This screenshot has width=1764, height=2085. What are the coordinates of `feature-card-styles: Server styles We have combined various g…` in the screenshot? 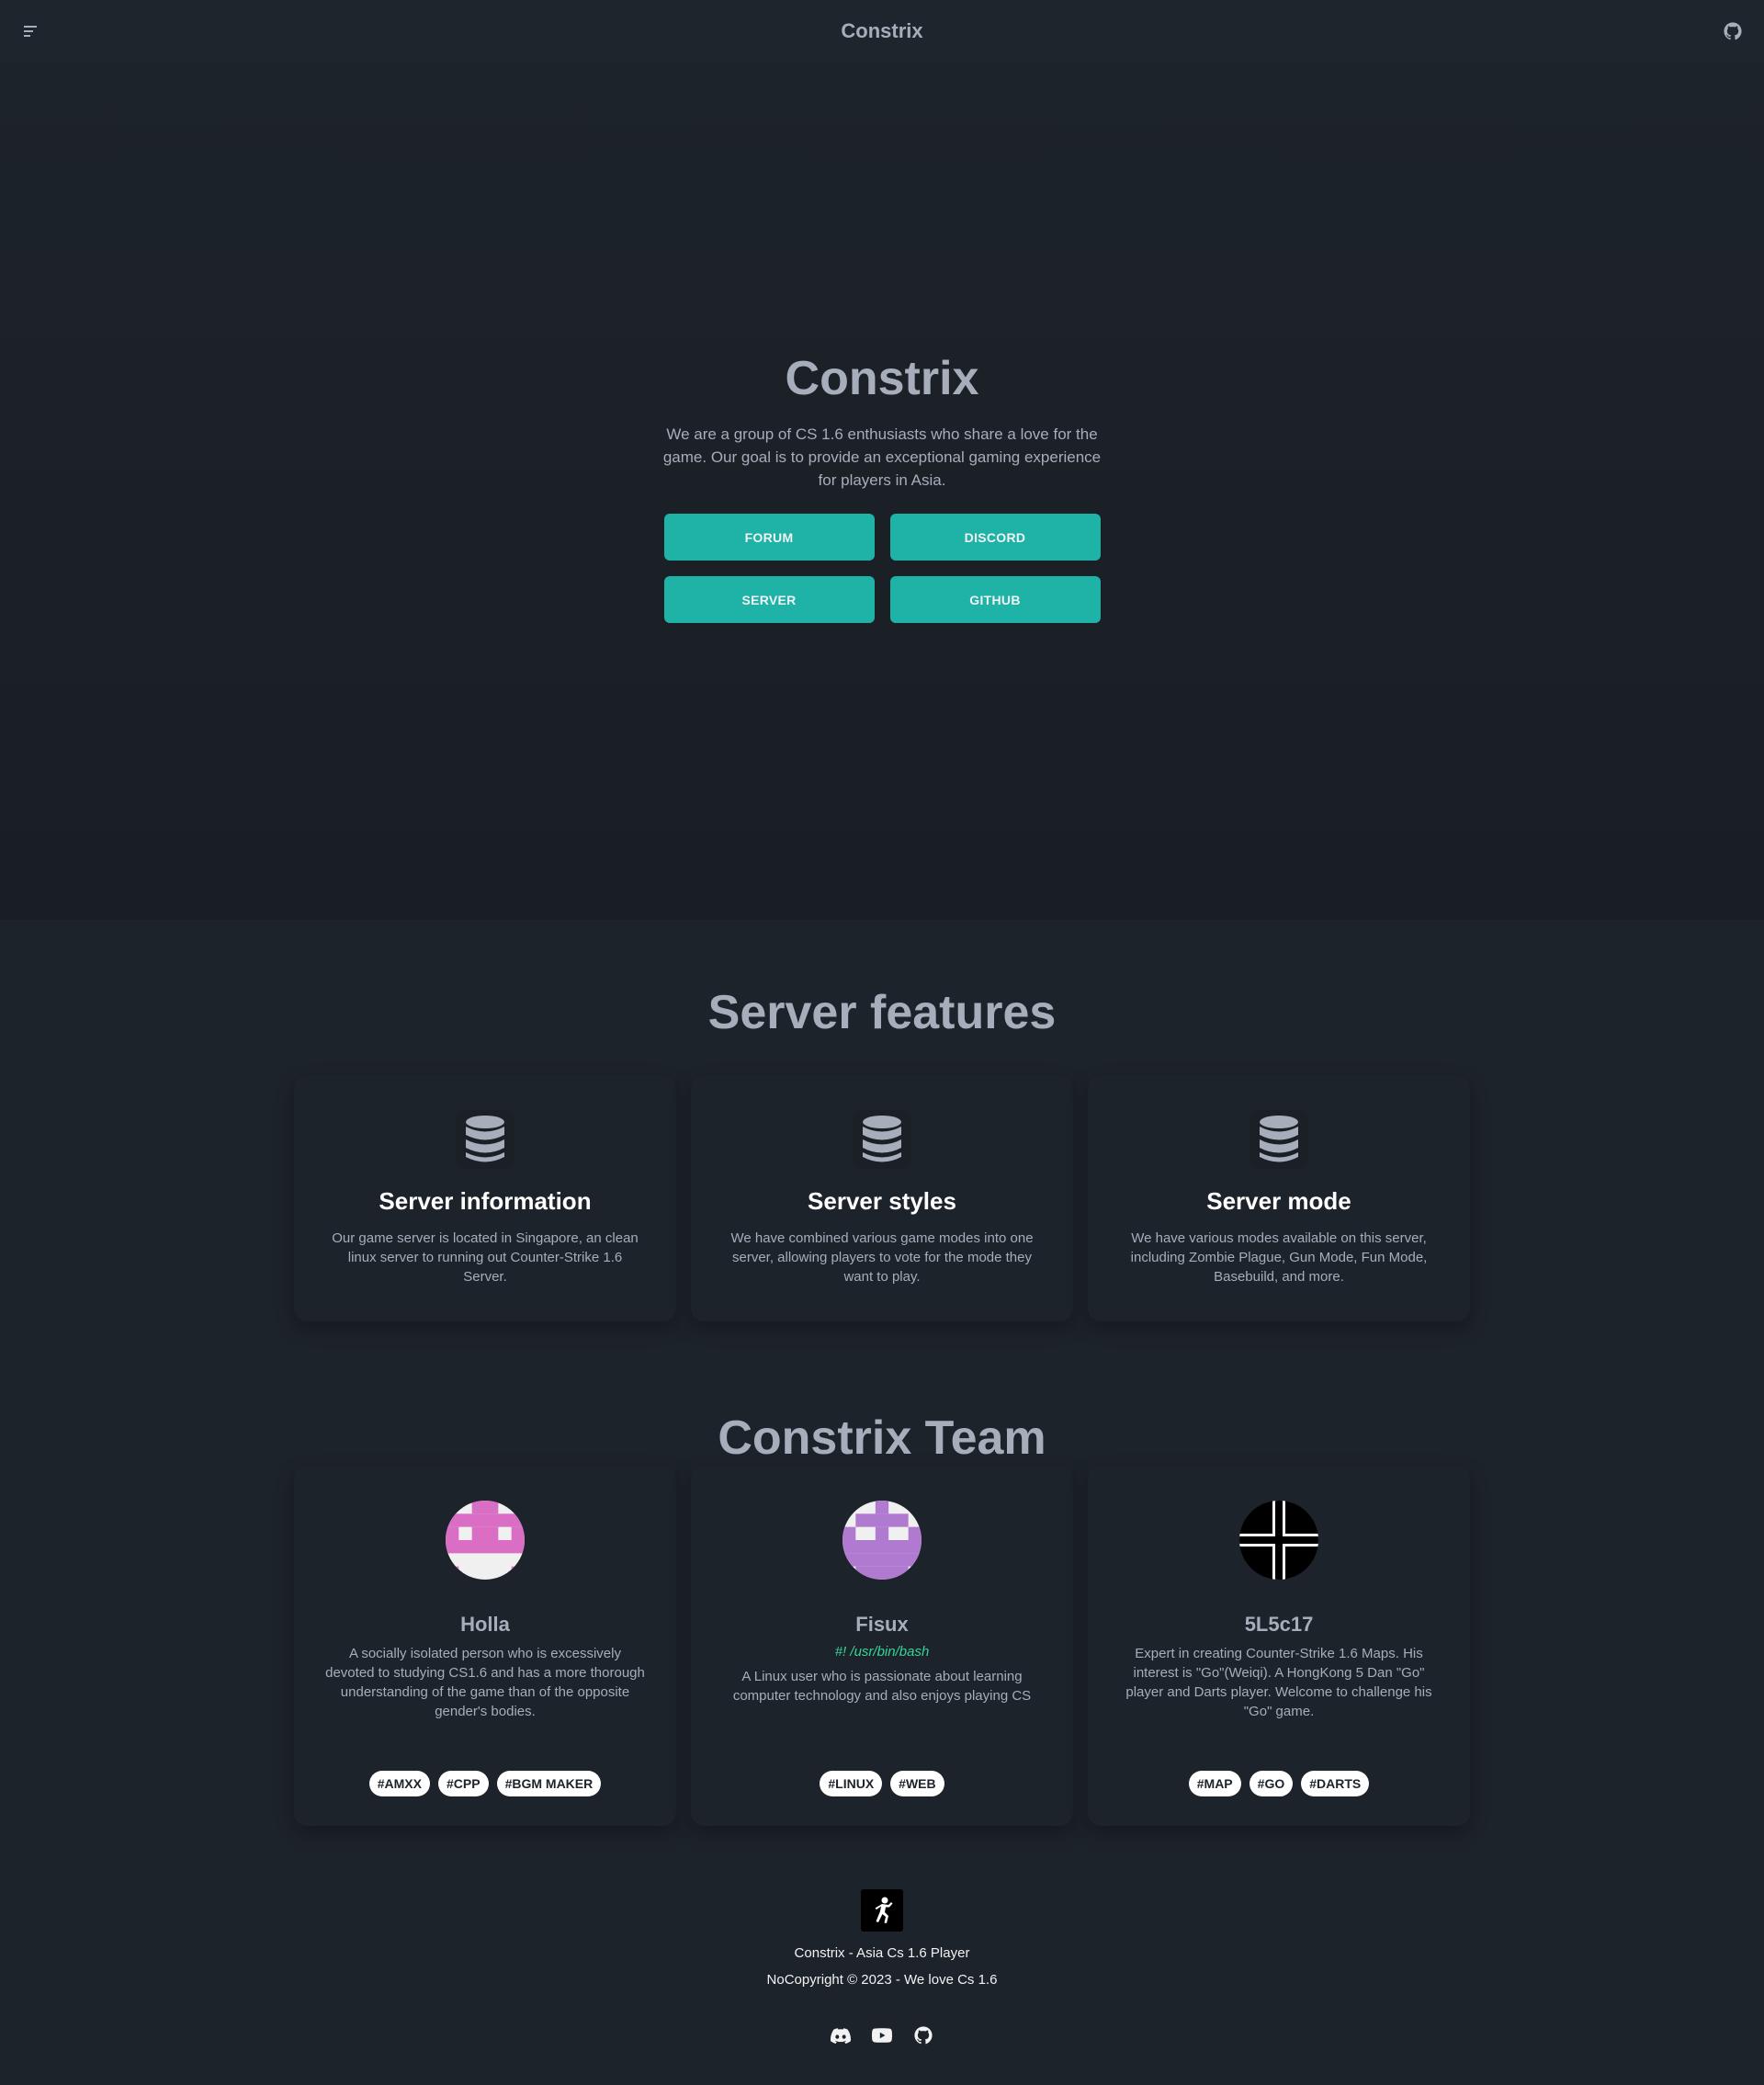 It's located at (882, 1198).